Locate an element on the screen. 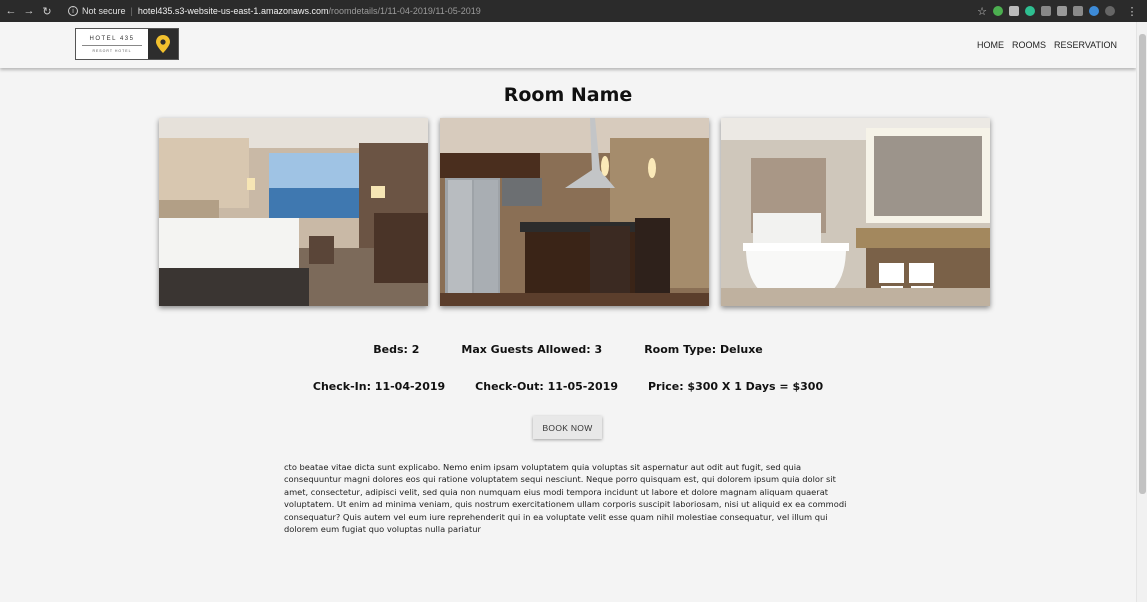 The height and width of the screenshot is (602, 1147). bedroom-photo is located at coordinates (293, 212).